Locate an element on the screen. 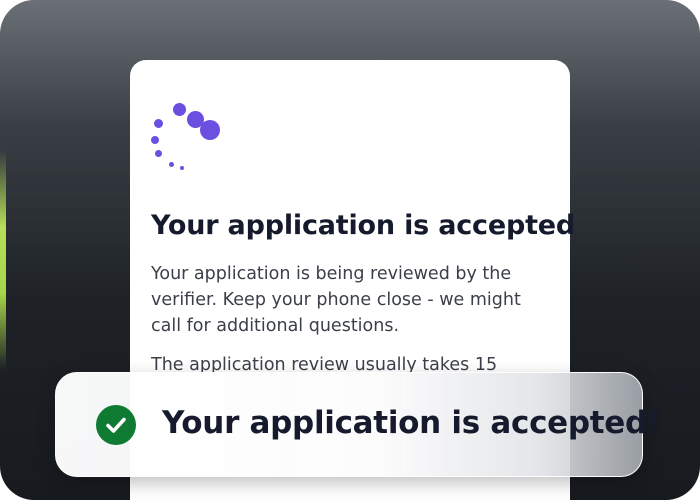 The image size is (700, 500). check-circle-icon is located at coordinates (116, 425).